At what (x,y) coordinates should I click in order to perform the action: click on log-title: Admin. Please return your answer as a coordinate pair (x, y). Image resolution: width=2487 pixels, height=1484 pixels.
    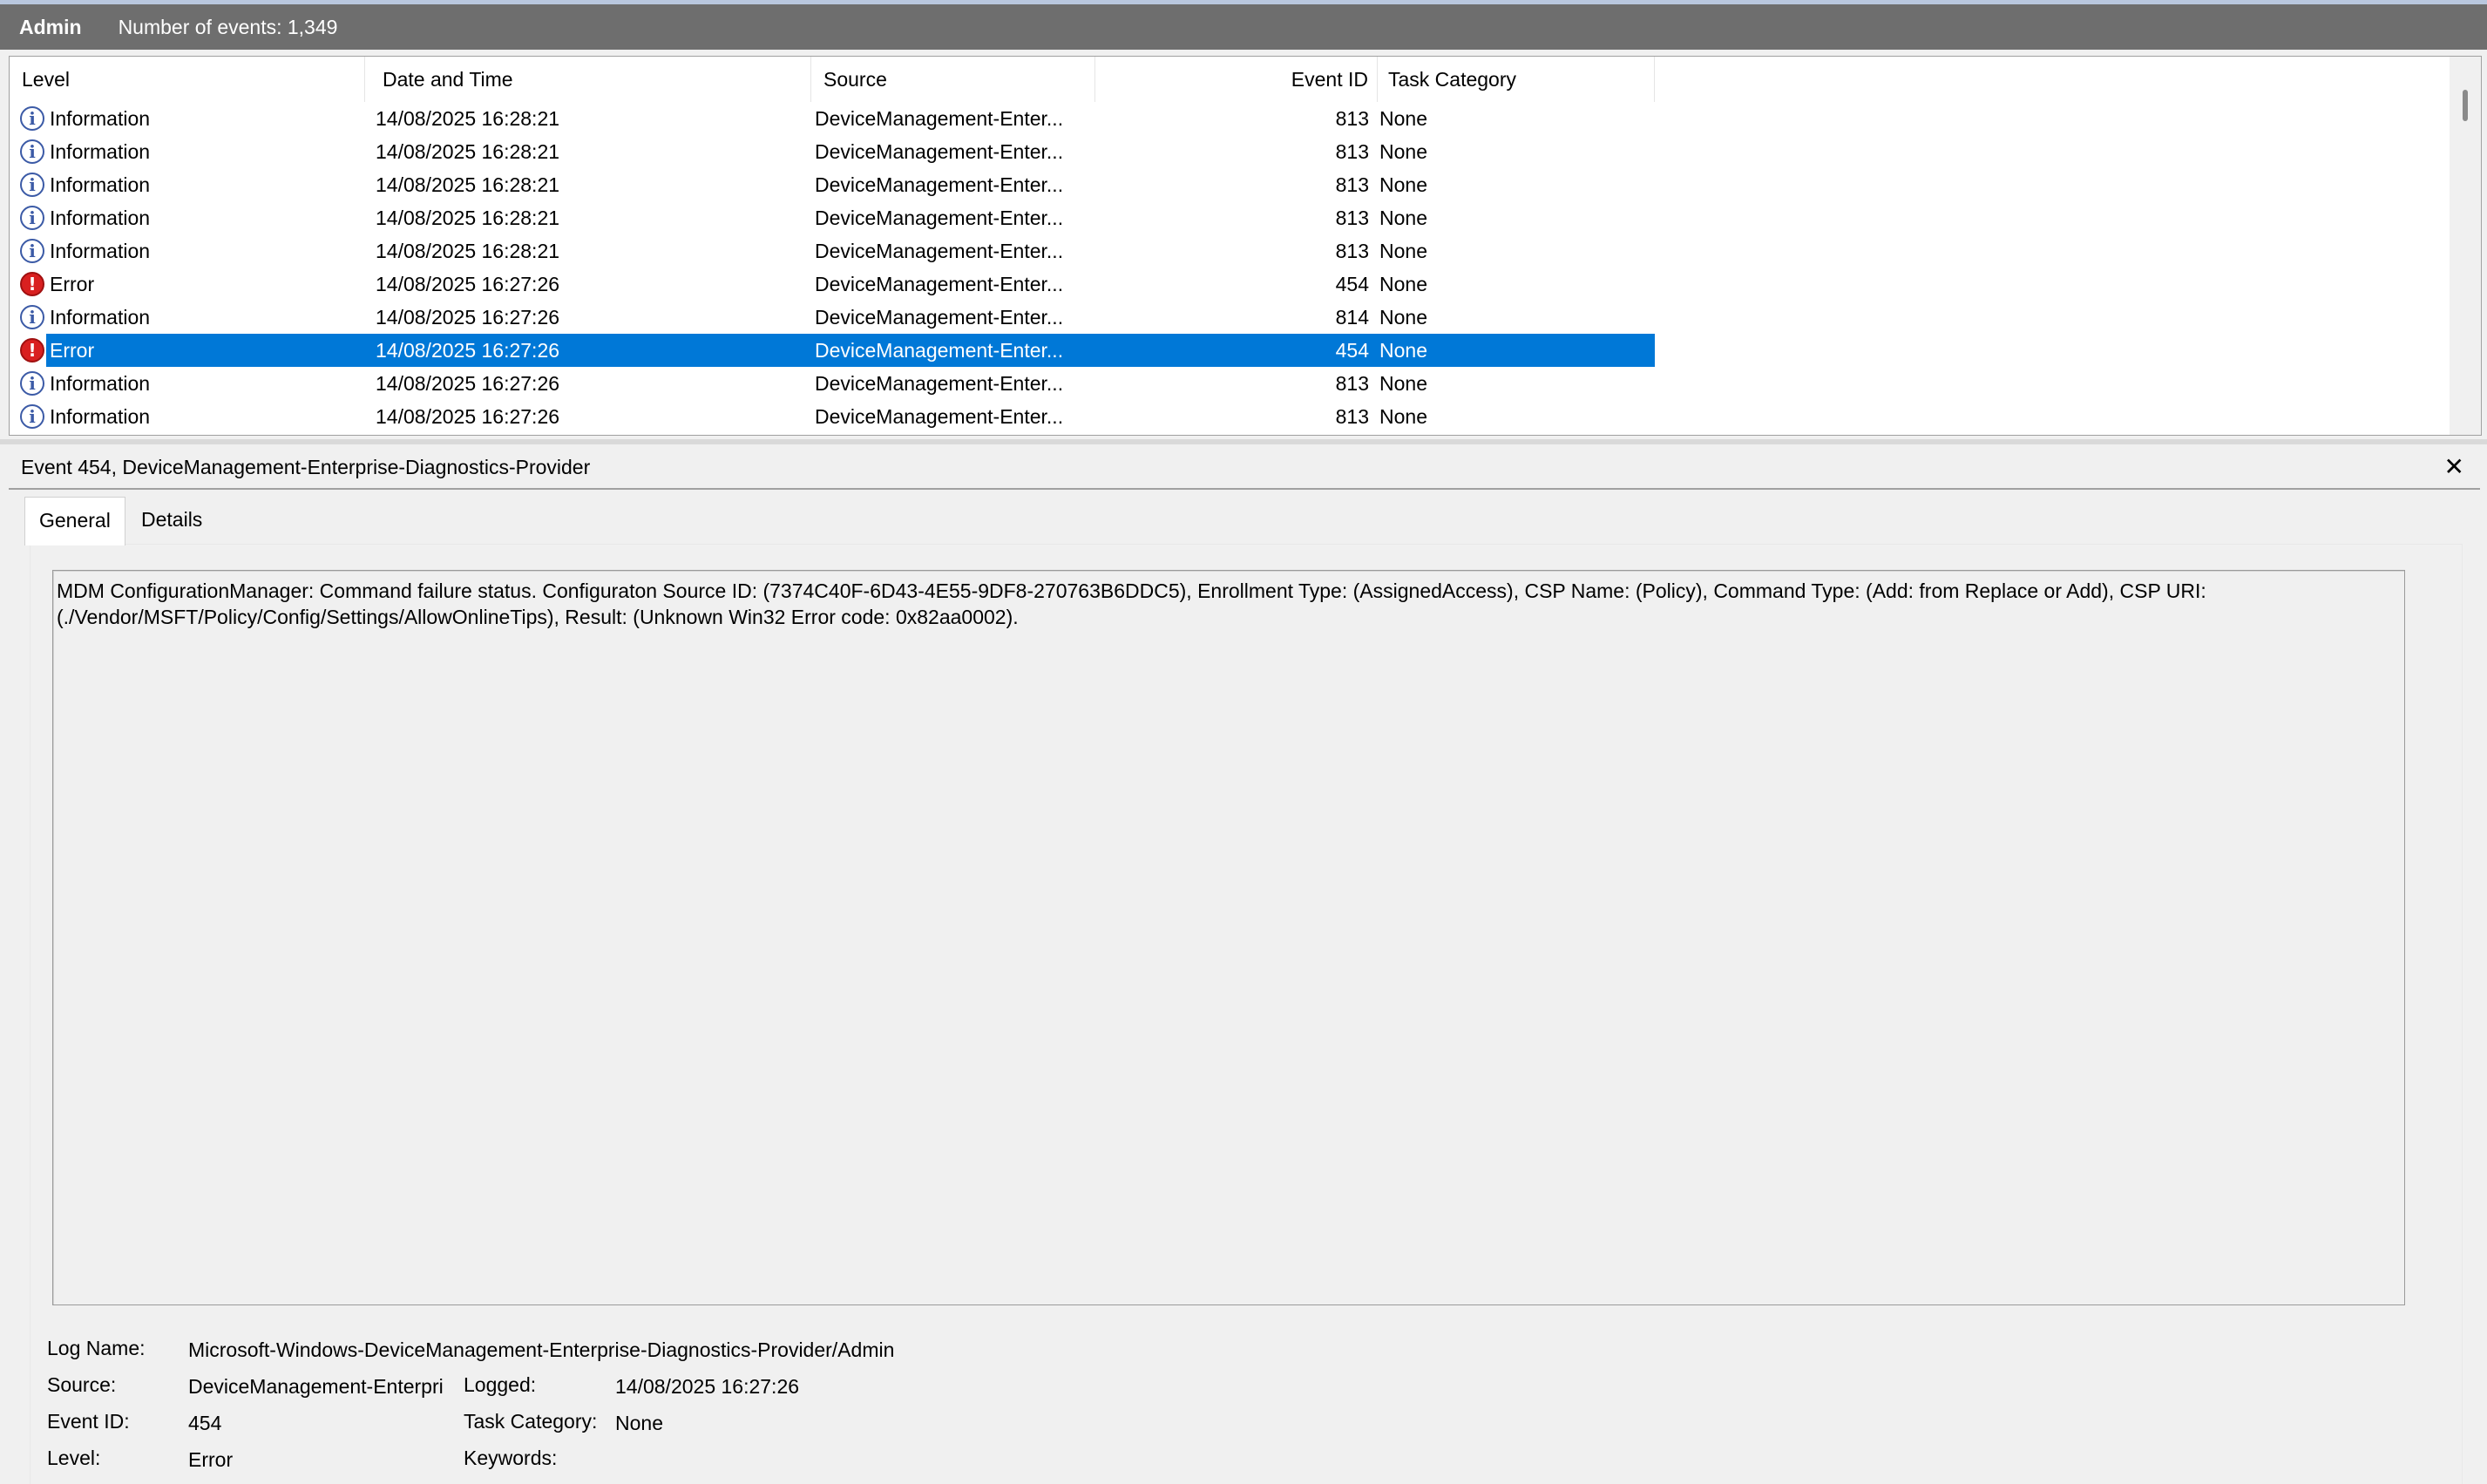
    Looking at the image, I should click on (51, 26).